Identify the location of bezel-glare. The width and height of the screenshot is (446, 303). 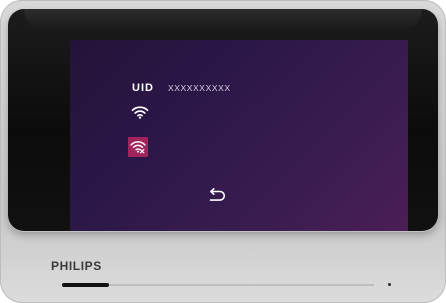
(223, 20).